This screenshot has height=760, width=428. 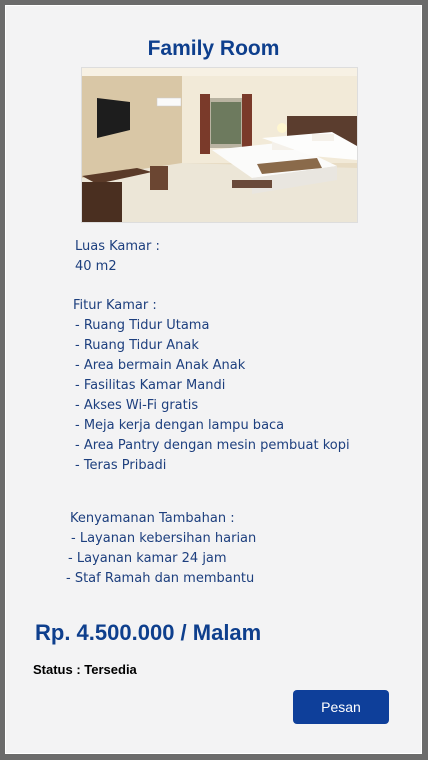 What do you see at coordinates (142, 325) in the screenshot?
I see `feature-item: - Ruang Tidur Utama` at bounding box center [142, 325].